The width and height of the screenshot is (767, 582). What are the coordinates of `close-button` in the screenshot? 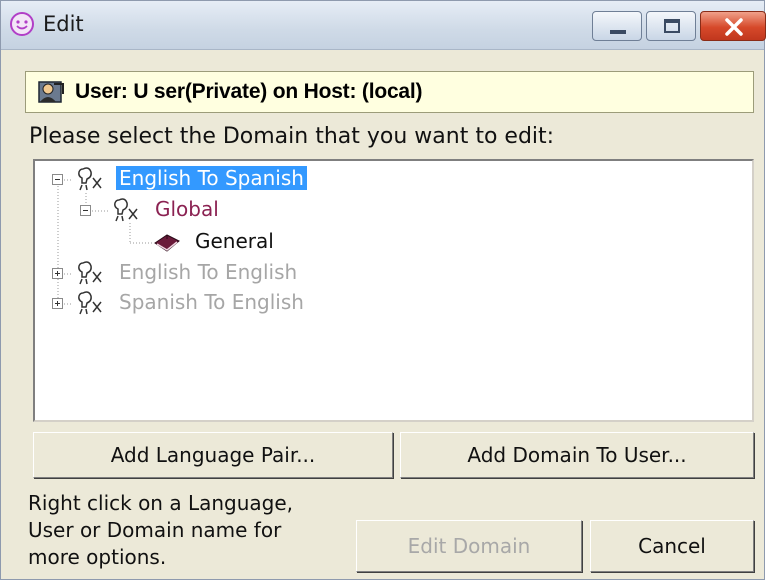 It's located at (733, 26).